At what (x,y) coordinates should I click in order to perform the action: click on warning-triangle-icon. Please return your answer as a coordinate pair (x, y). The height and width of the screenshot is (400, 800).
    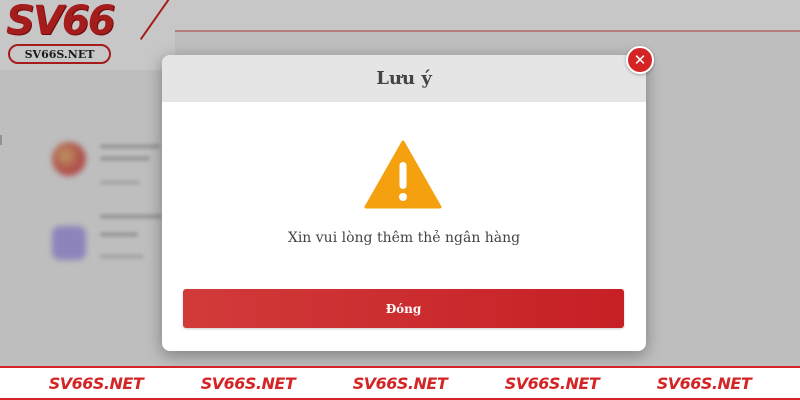
    Looking at the image, I should click on (403, 174).